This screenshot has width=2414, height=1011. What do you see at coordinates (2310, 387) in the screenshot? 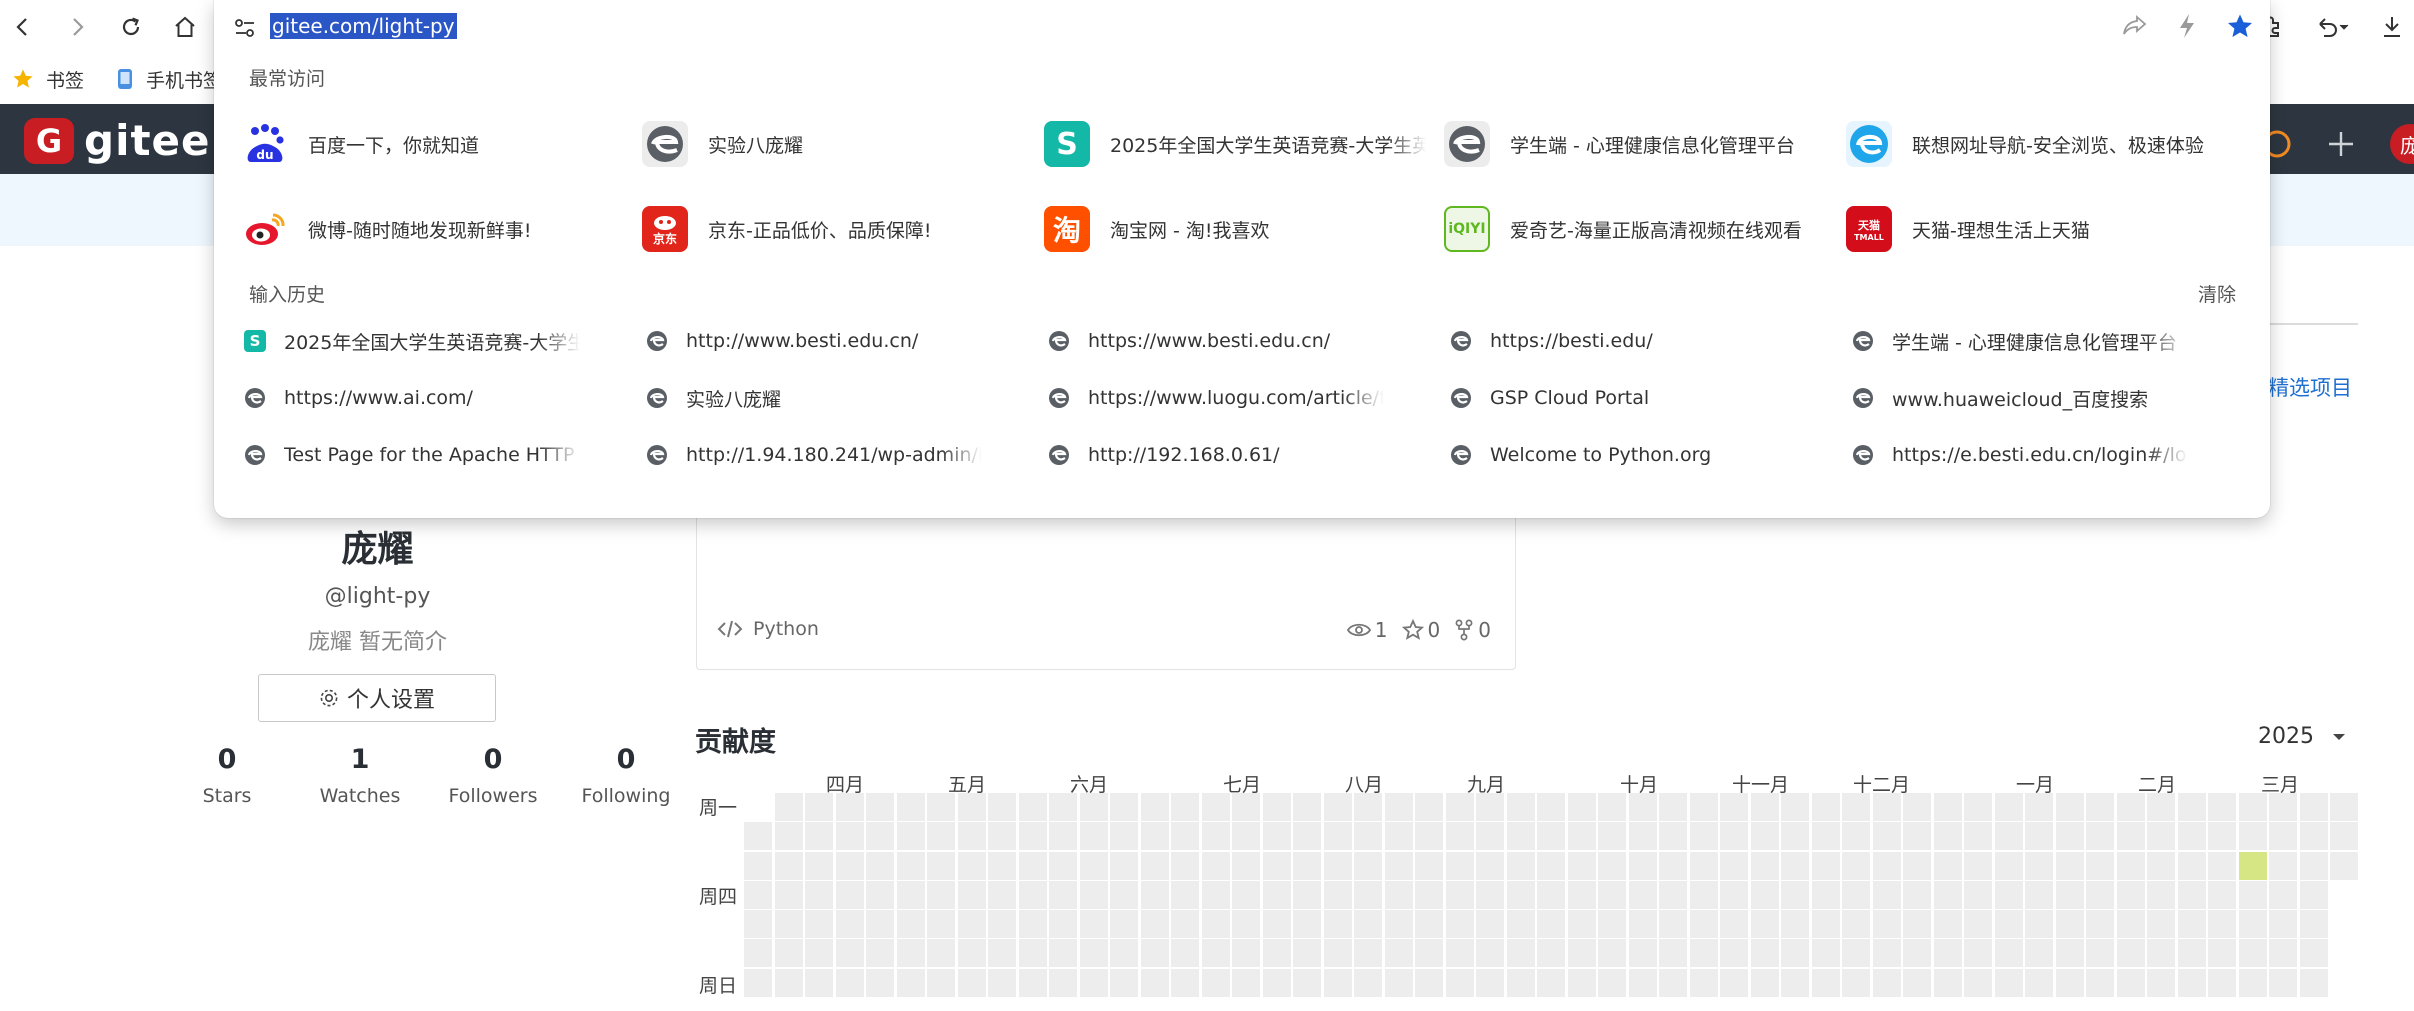
I see `featured-projects-link: 精选项目` at bounding box center [2310, 387].